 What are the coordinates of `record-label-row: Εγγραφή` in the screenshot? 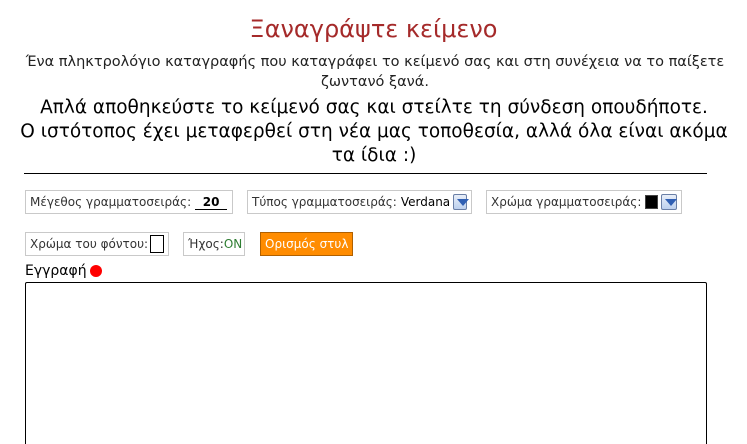 It's located at (63, 271).